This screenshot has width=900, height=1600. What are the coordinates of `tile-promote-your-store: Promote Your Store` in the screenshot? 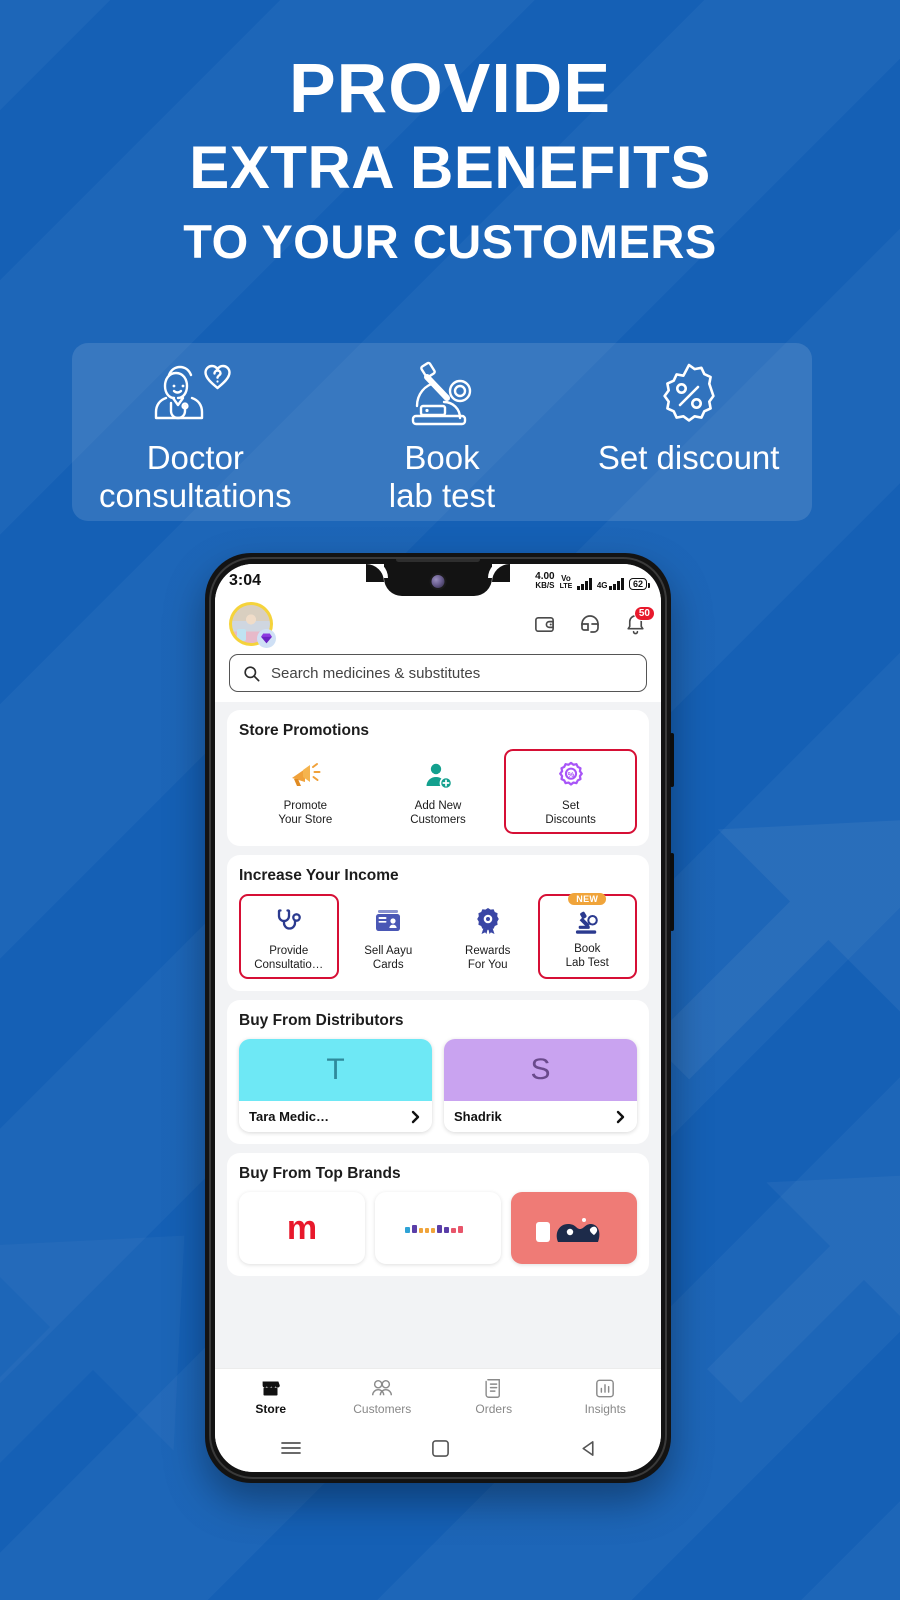 It's located at (305, 791).